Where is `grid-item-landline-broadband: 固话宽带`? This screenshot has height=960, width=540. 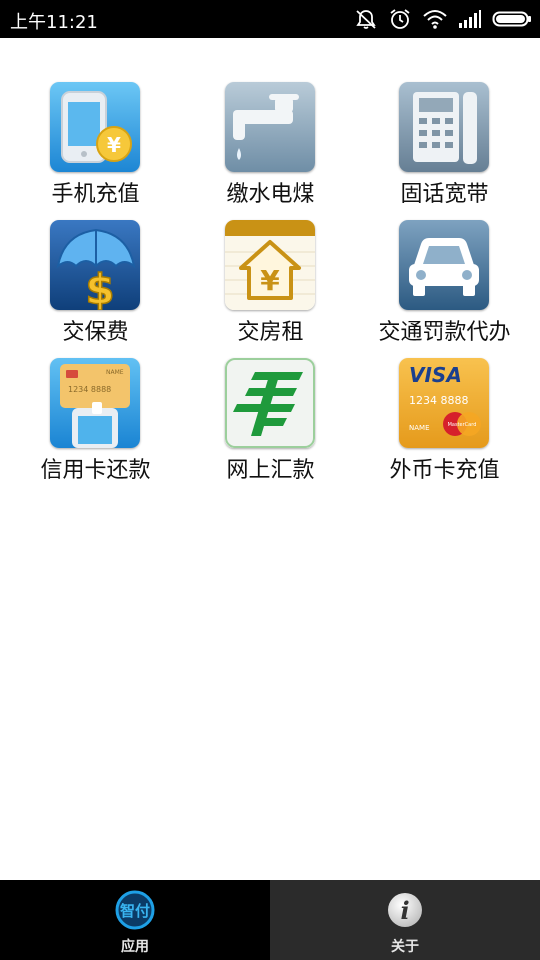 grid-item-landline-broadband: 固话宽带 is located at coordinates (444, 148).